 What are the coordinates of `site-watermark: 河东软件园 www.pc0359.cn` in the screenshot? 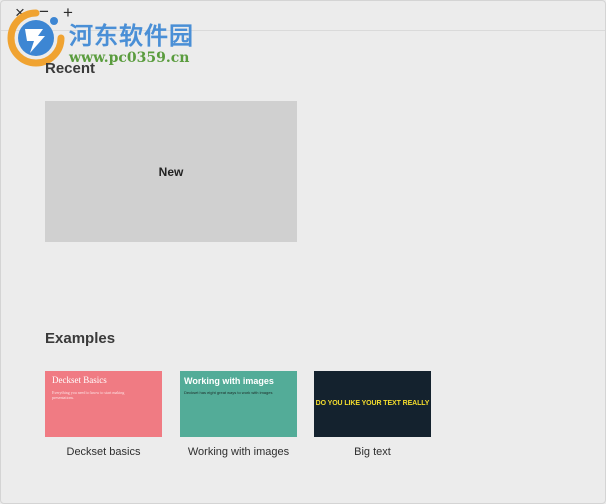 It's located at (107, 37).